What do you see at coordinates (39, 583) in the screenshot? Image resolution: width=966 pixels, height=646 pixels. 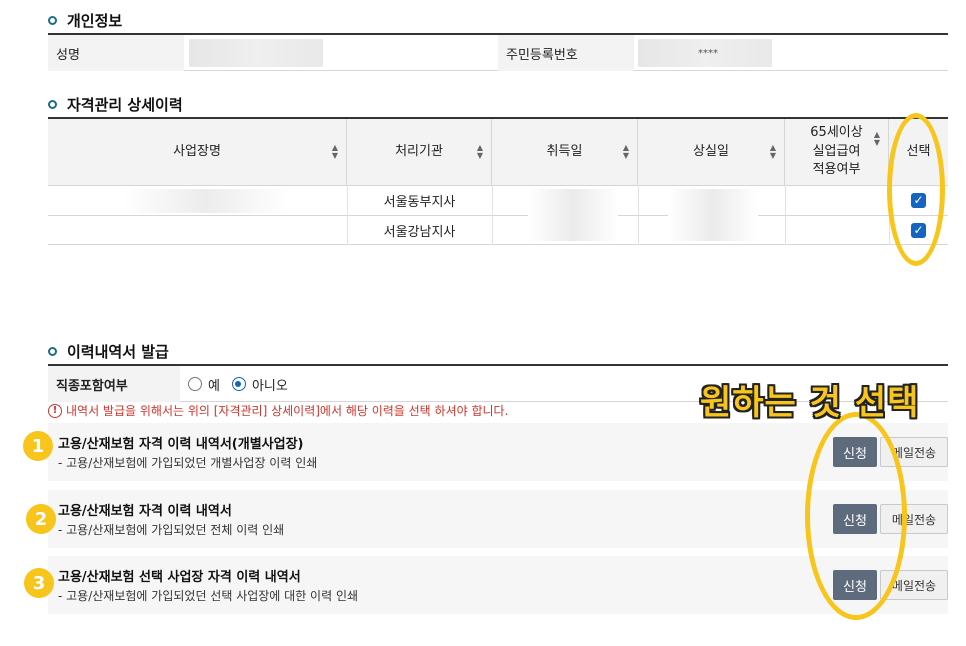 I see `number-badge-3: 3` at bounding box center [39, 583].